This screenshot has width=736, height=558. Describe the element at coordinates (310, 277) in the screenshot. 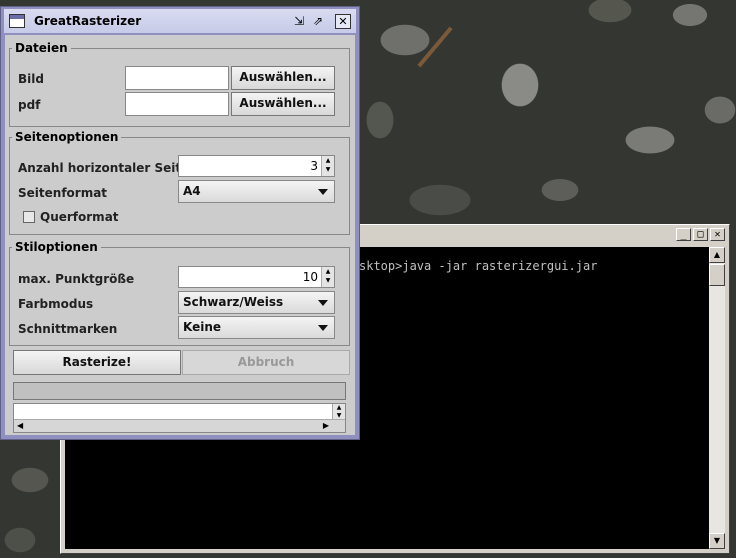

I see `punktgroesse-value: 10` at that location.